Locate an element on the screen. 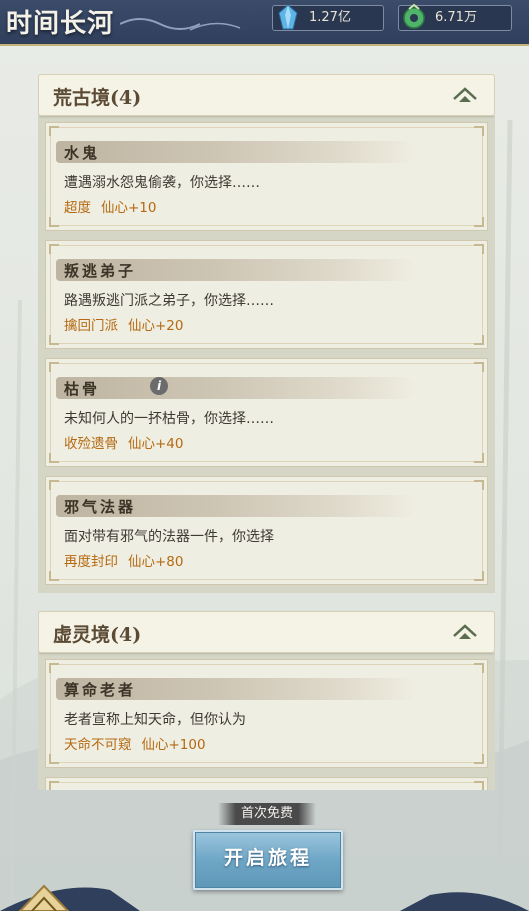  section-title: 荒古境(4) is located at coordinates (97, 98).